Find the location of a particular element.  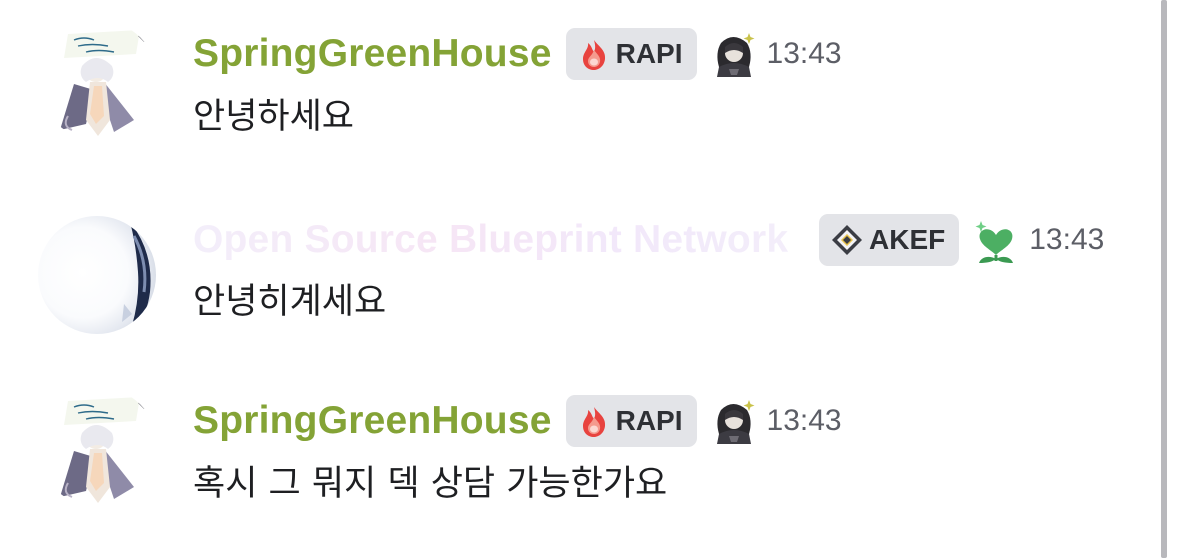

server-tag: AKEF is located at coordinates (889, 240).